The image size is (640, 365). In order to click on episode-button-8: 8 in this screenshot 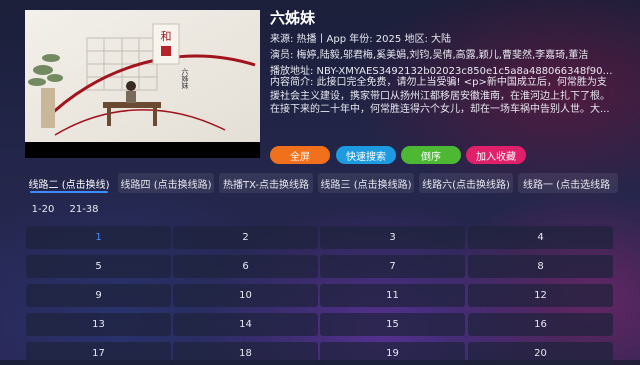, I will do `click(540, 266)`.